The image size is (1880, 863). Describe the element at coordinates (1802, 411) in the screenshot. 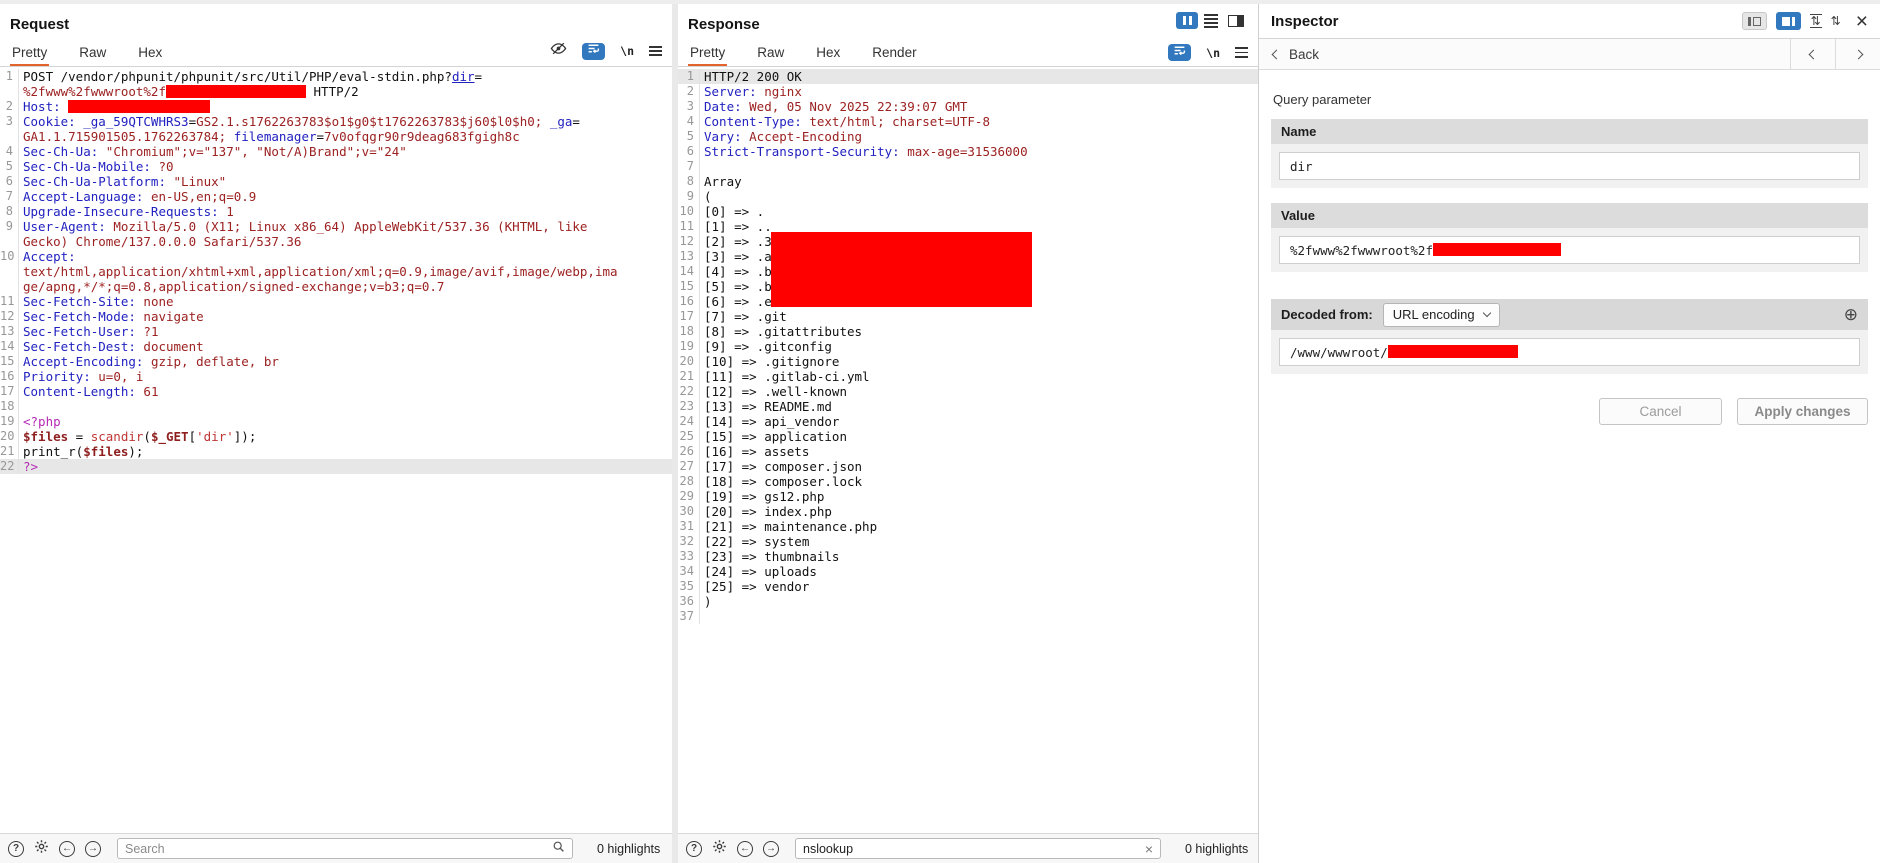

I see `apply-changes-button: Apply changes` at that location.